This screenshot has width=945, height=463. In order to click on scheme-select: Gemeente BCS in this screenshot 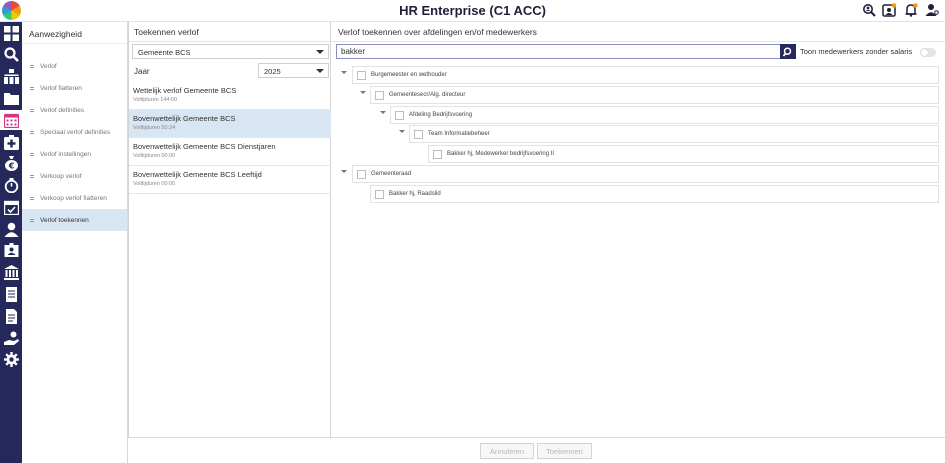, I will do `click(230, 51)`.